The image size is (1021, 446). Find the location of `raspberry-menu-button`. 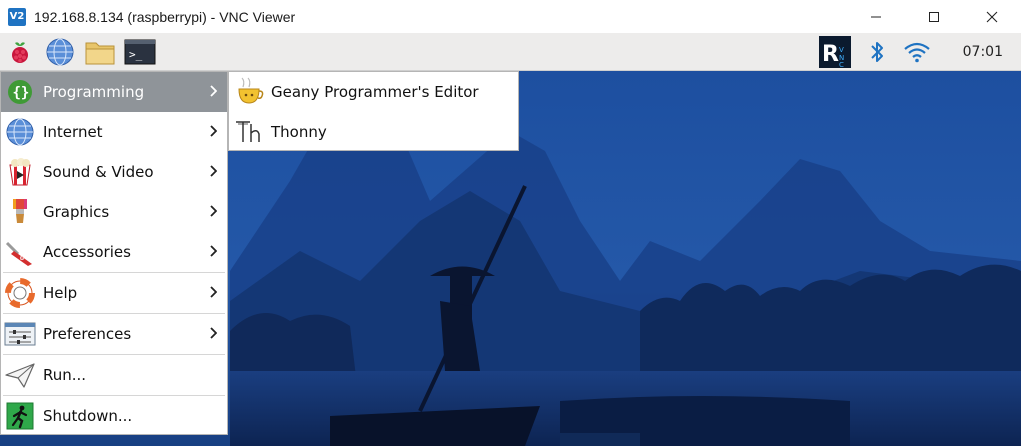

raspberry-menu-button is located at coordinates (20, 52).